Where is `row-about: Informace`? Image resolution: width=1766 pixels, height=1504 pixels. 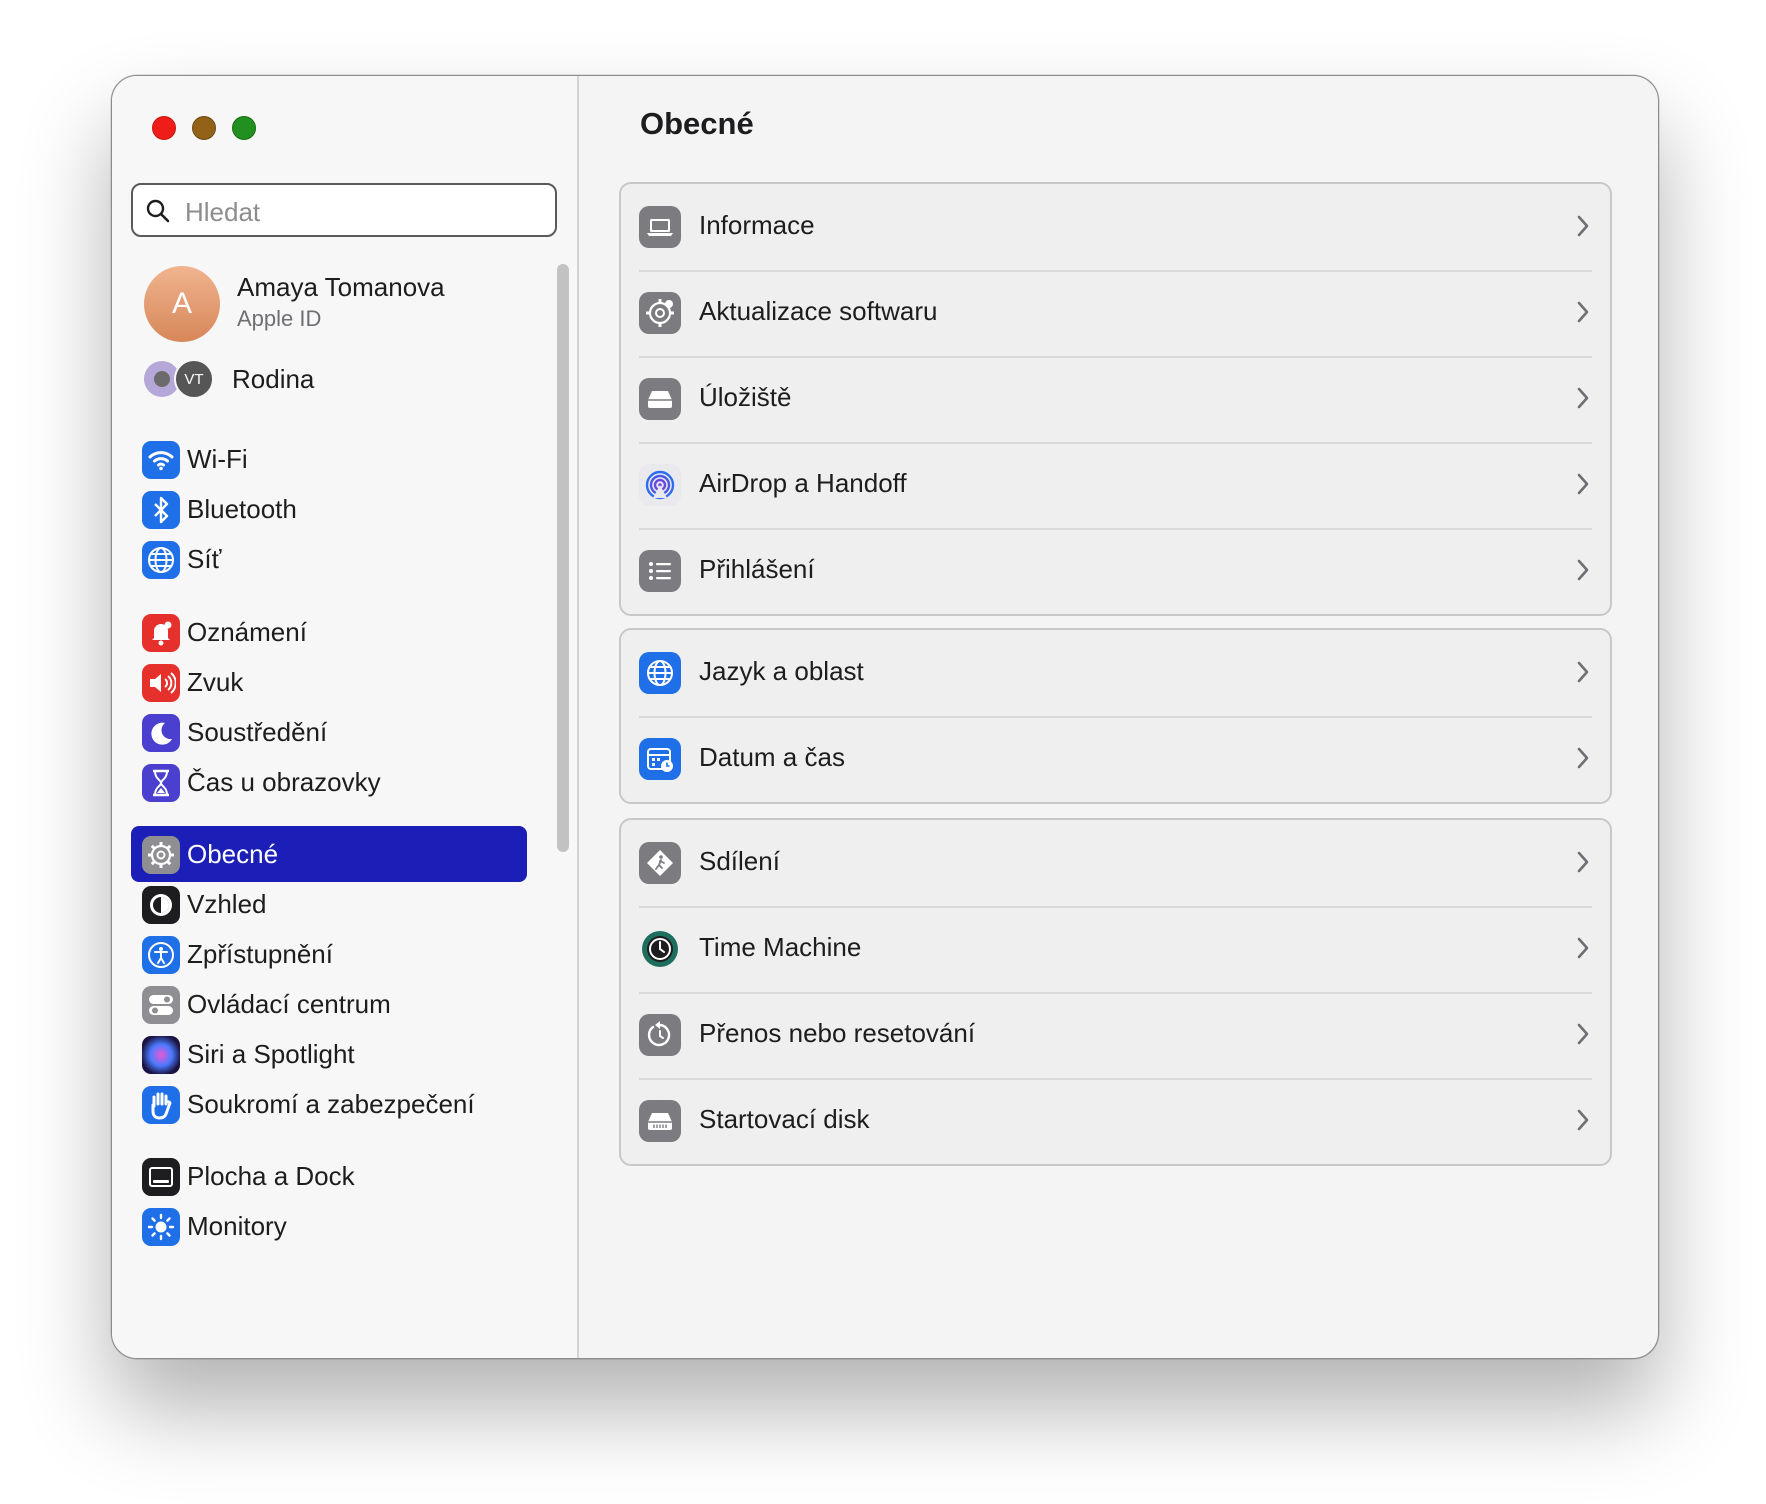
row-about: Informace is located at coordinates (1115, 227).